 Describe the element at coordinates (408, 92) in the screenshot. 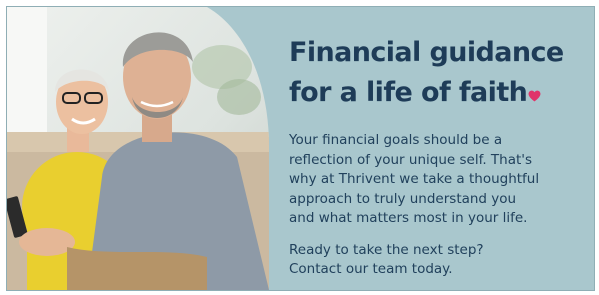

I see `headline-line-2-text: for a life of faith` at that location.